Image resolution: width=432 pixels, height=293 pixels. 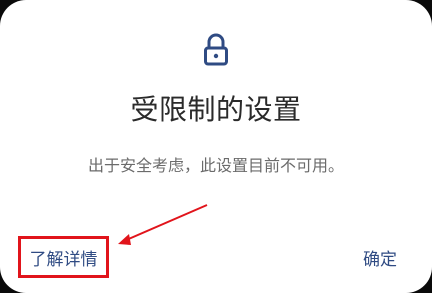 I want to click on lock-icon, so click(x=216, y=49).